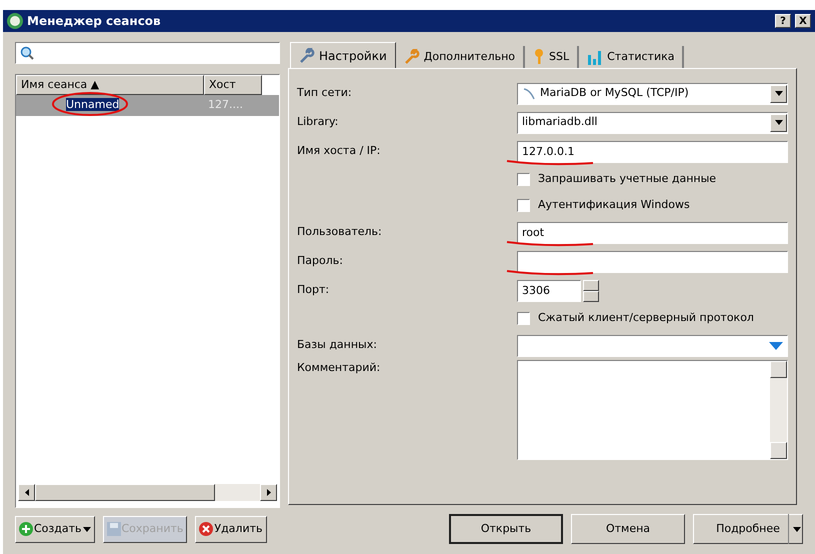  I want to click on checkbox-option: Сжатый клиент/серверный протокол, so click(635, 318).